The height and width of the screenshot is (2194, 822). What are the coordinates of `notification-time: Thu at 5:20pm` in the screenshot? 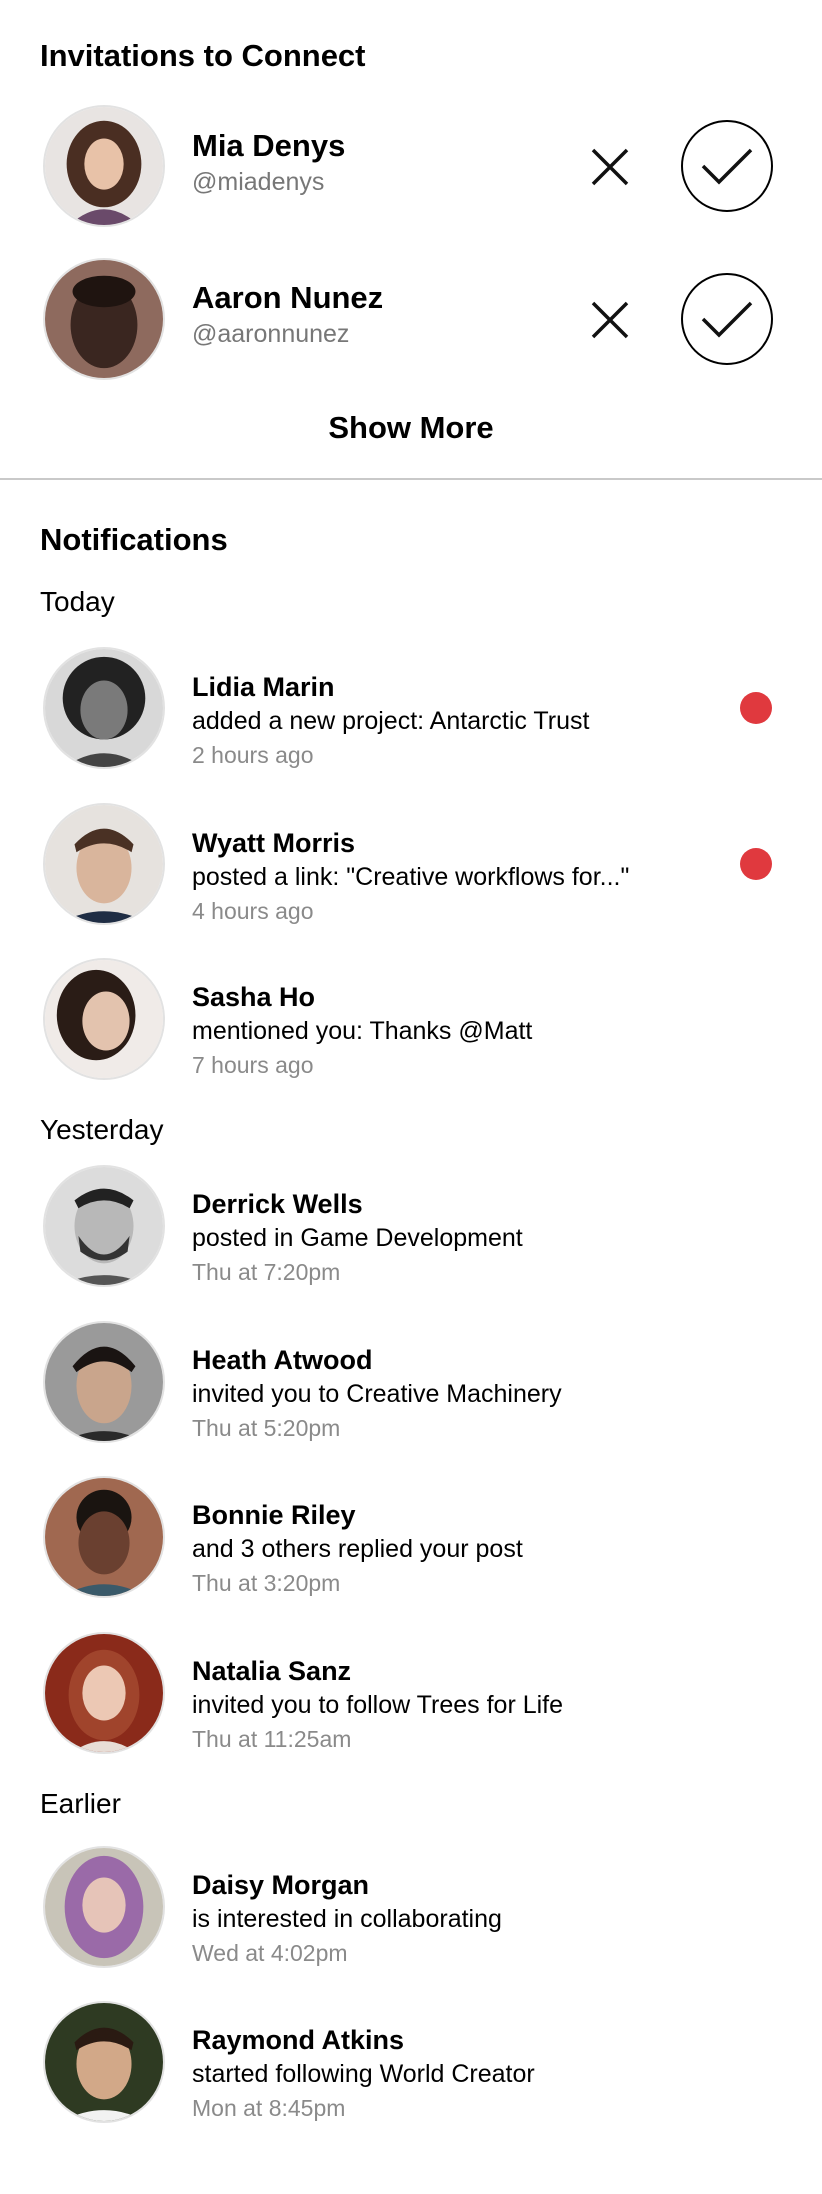 It's located at (266, 1428).